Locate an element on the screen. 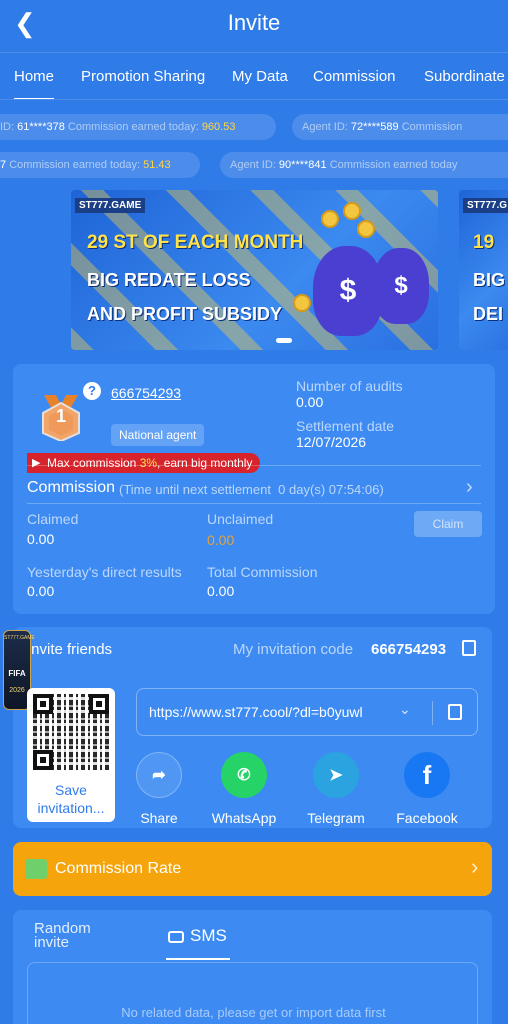 This screenshot has width=508, height=1024. yesterday-label: Yesterday's direct results is located at coordinates (104, 572).